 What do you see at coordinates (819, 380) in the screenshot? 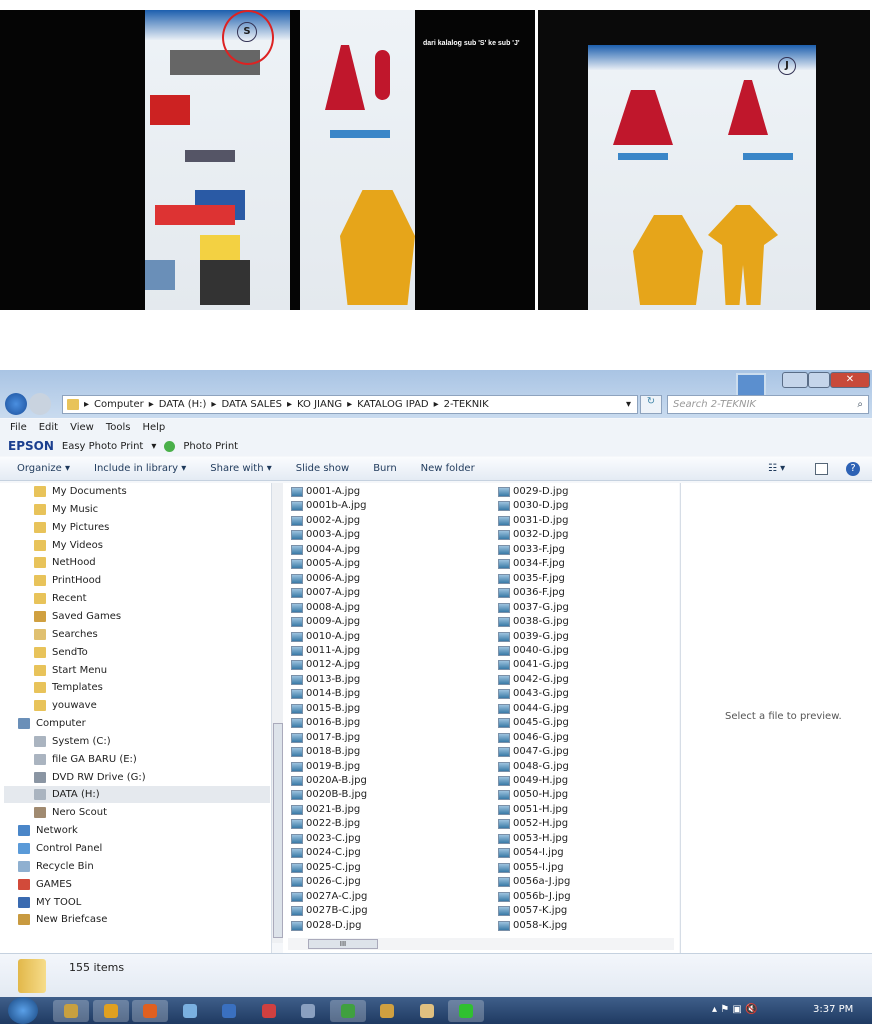
I see `maximize-button` at bounding box center [819, 380].